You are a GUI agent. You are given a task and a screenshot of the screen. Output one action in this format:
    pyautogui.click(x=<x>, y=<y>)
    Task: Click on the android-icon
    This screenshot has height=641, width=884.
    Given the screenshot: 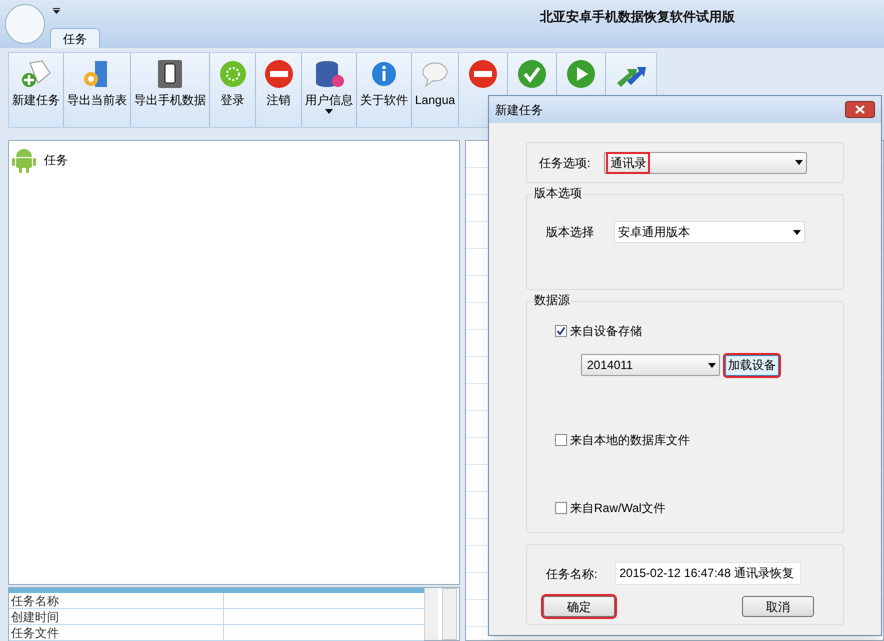 What is the action you would take?
    pyautogui.click(x=24, y=160)
    